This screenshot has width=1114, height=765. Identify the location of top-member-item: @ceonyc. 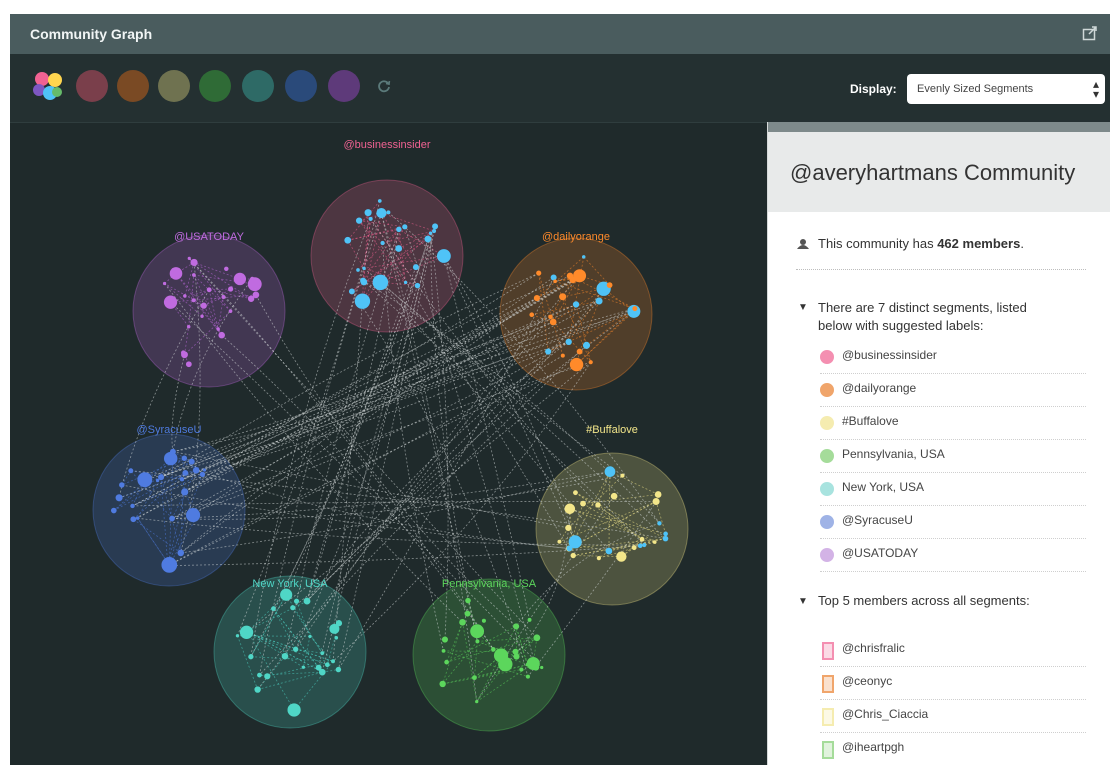
(953, 683).